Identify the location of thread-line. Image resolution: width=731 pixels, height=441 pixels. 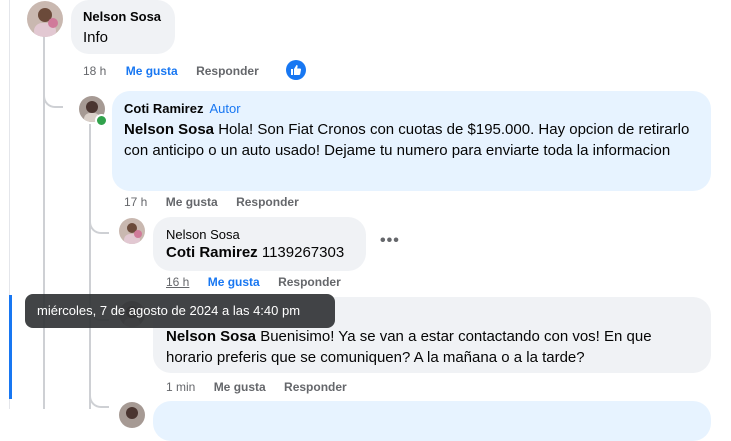
(90, 266).